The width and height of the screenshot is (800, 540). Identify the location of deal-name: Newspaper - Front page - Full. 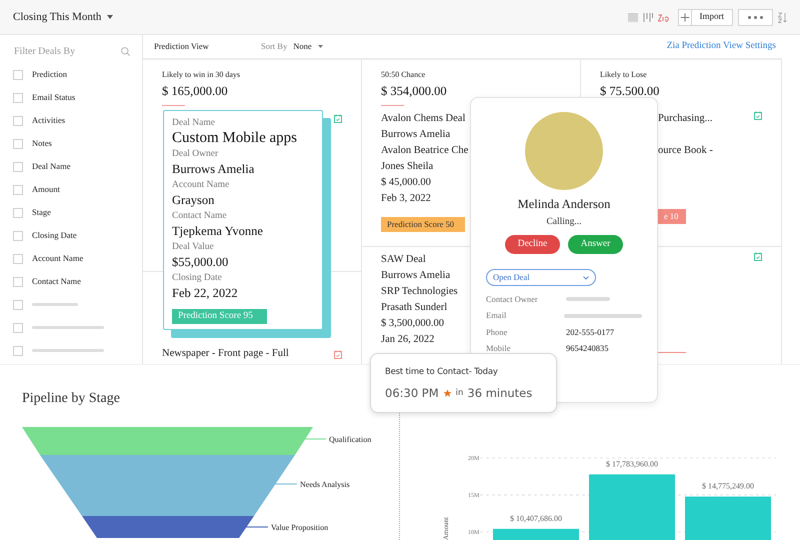
(225, 354).